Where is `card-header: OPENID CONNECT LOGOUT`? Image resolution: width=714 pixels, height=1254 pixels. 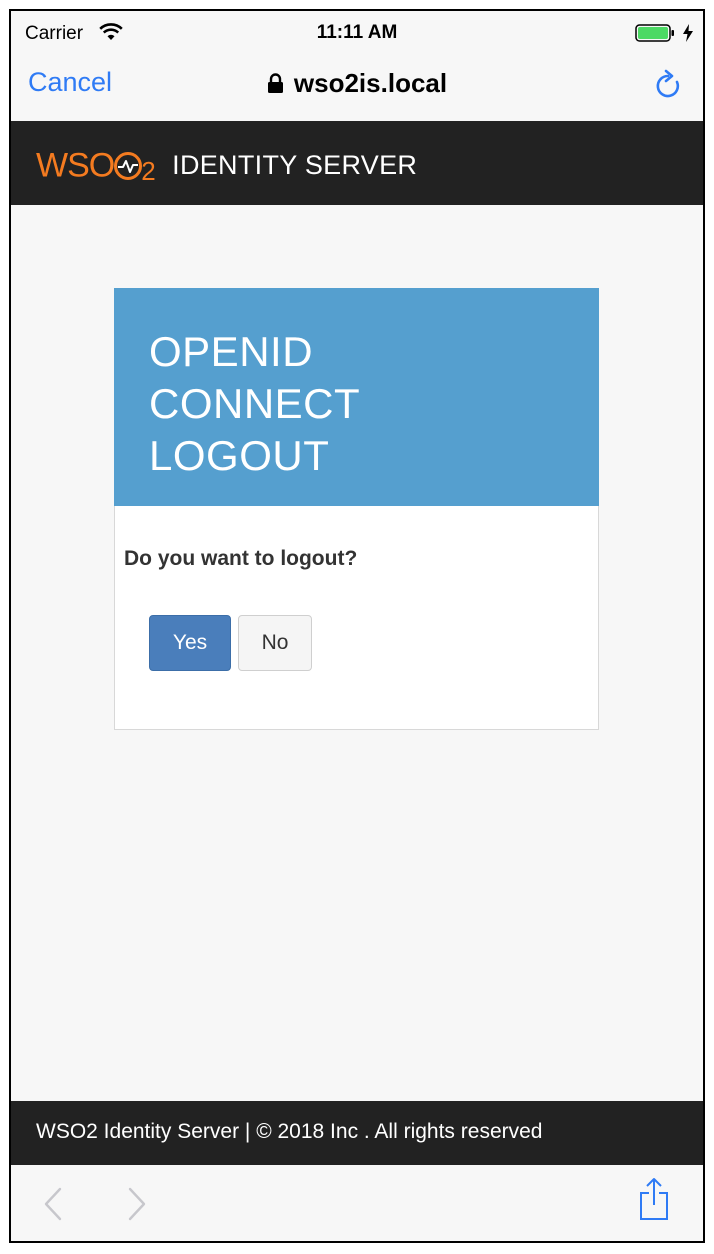 card-header: OPENID CONNECT LOGOUT is located at coordinates (356, 397).